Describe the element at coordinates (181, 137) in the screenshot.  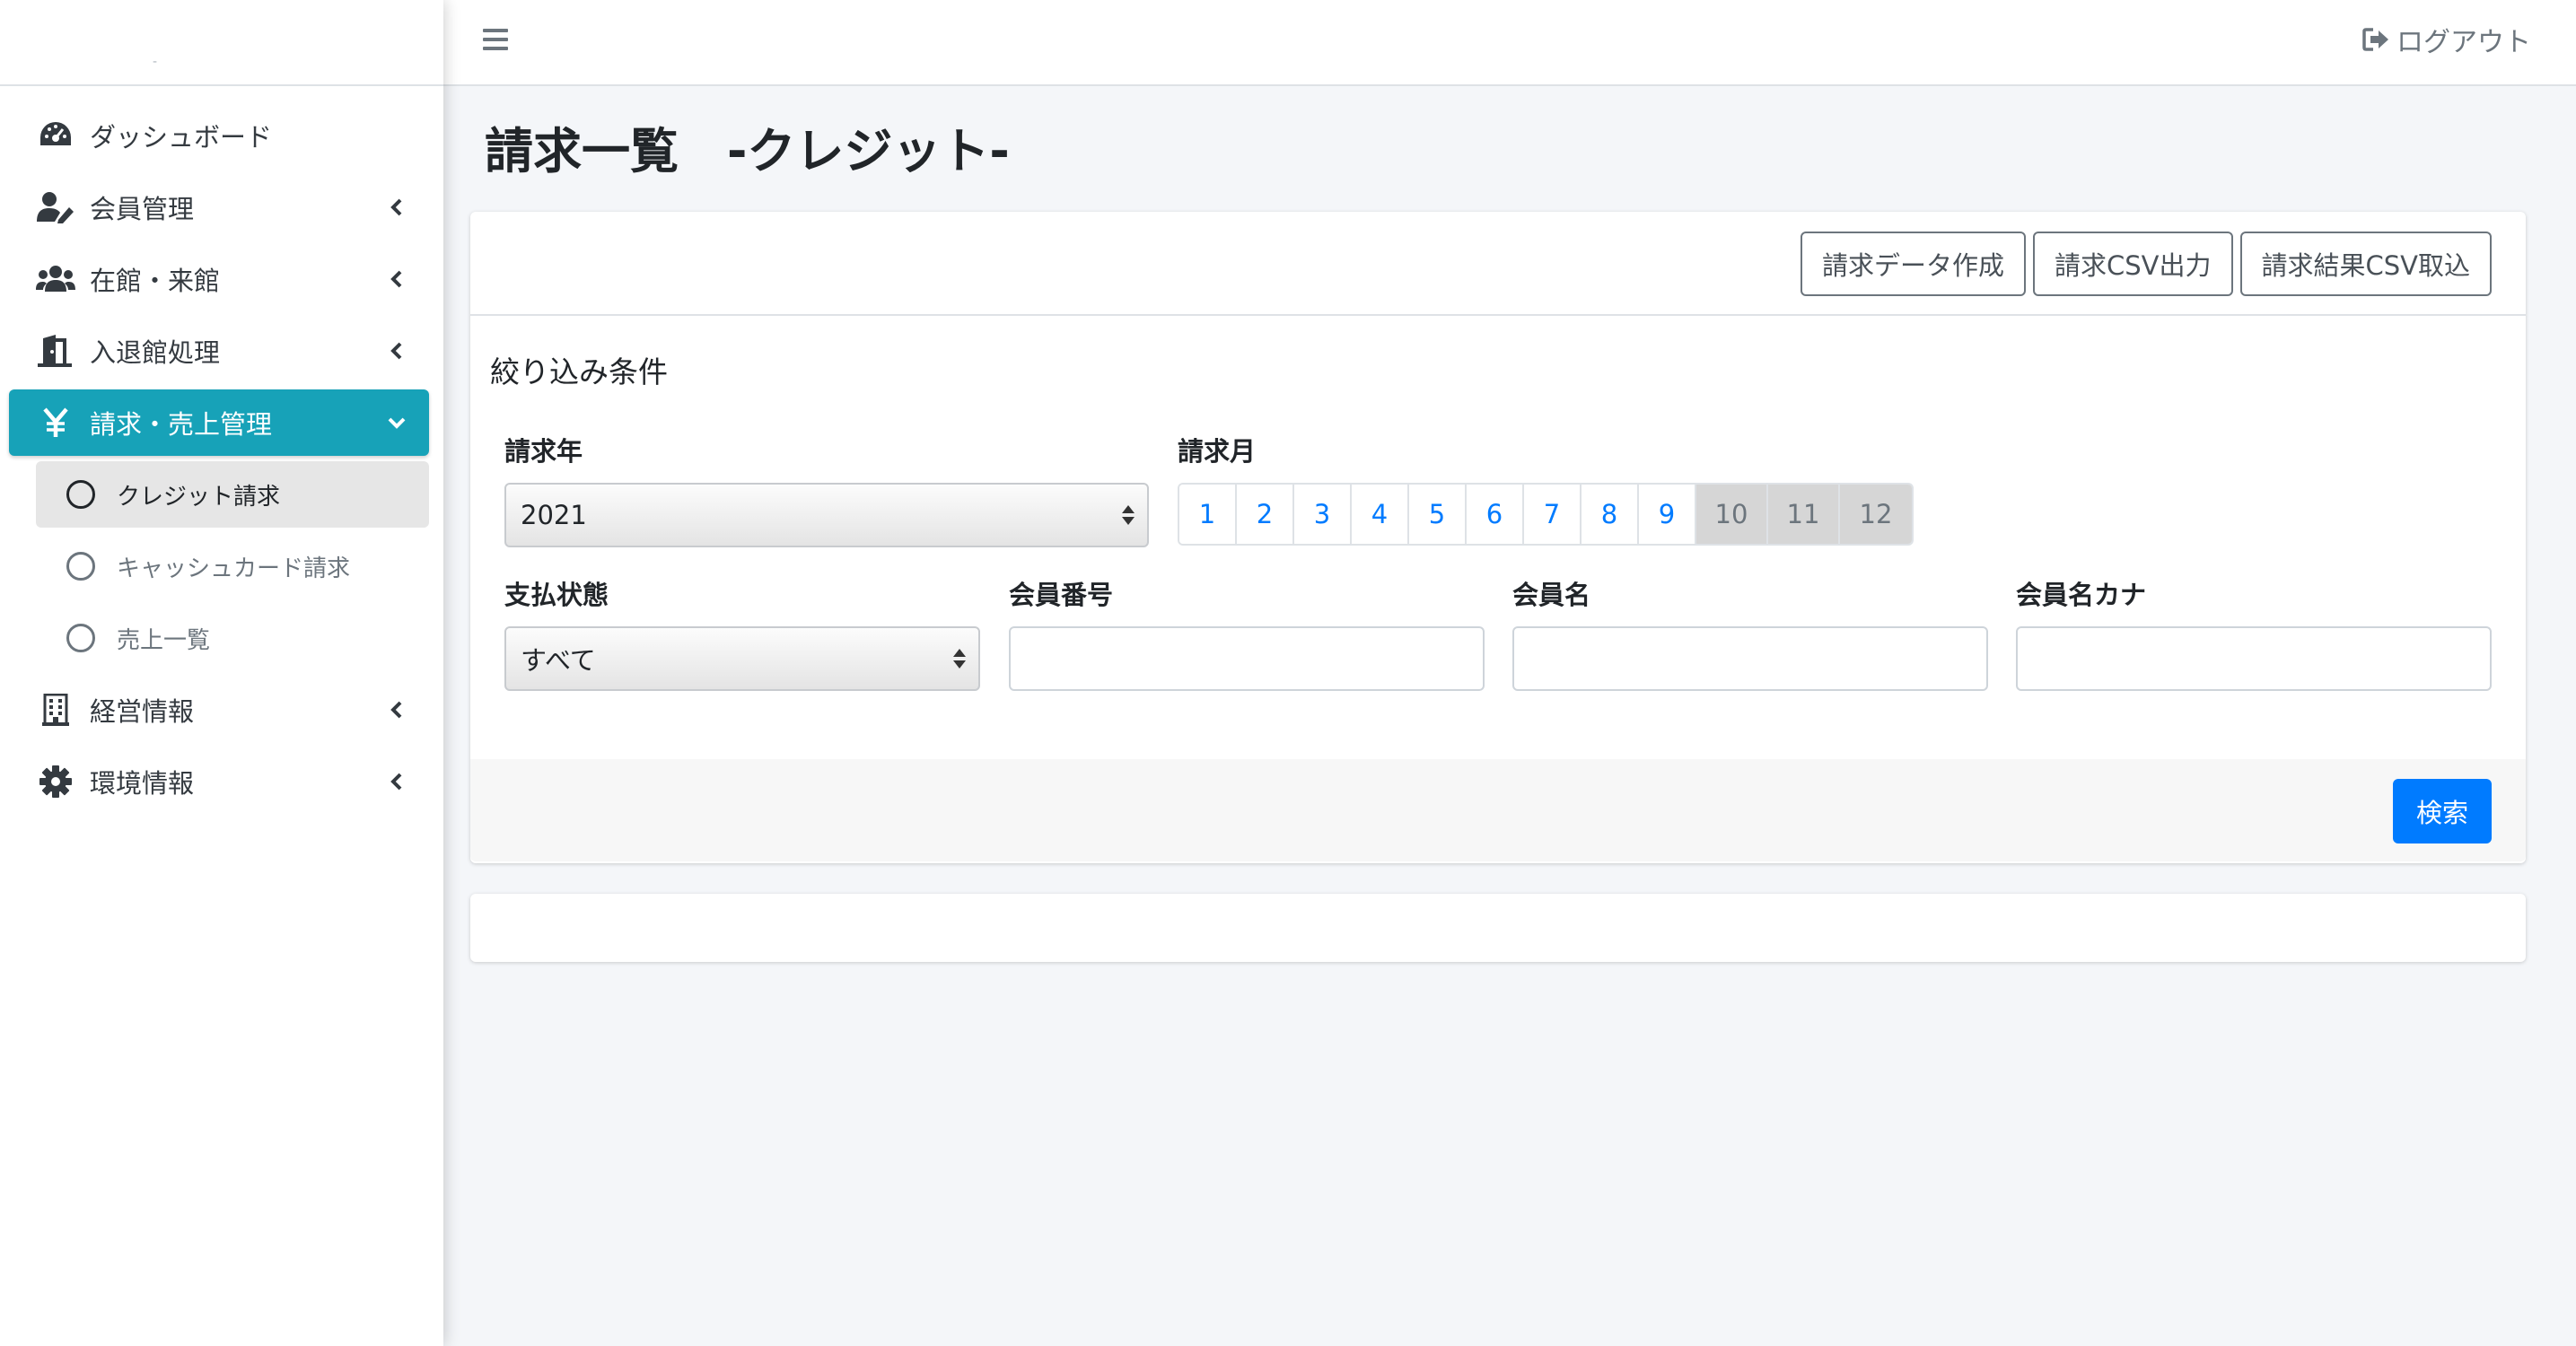
I see `sidebar-item-label: ダッシュボード` at that location.